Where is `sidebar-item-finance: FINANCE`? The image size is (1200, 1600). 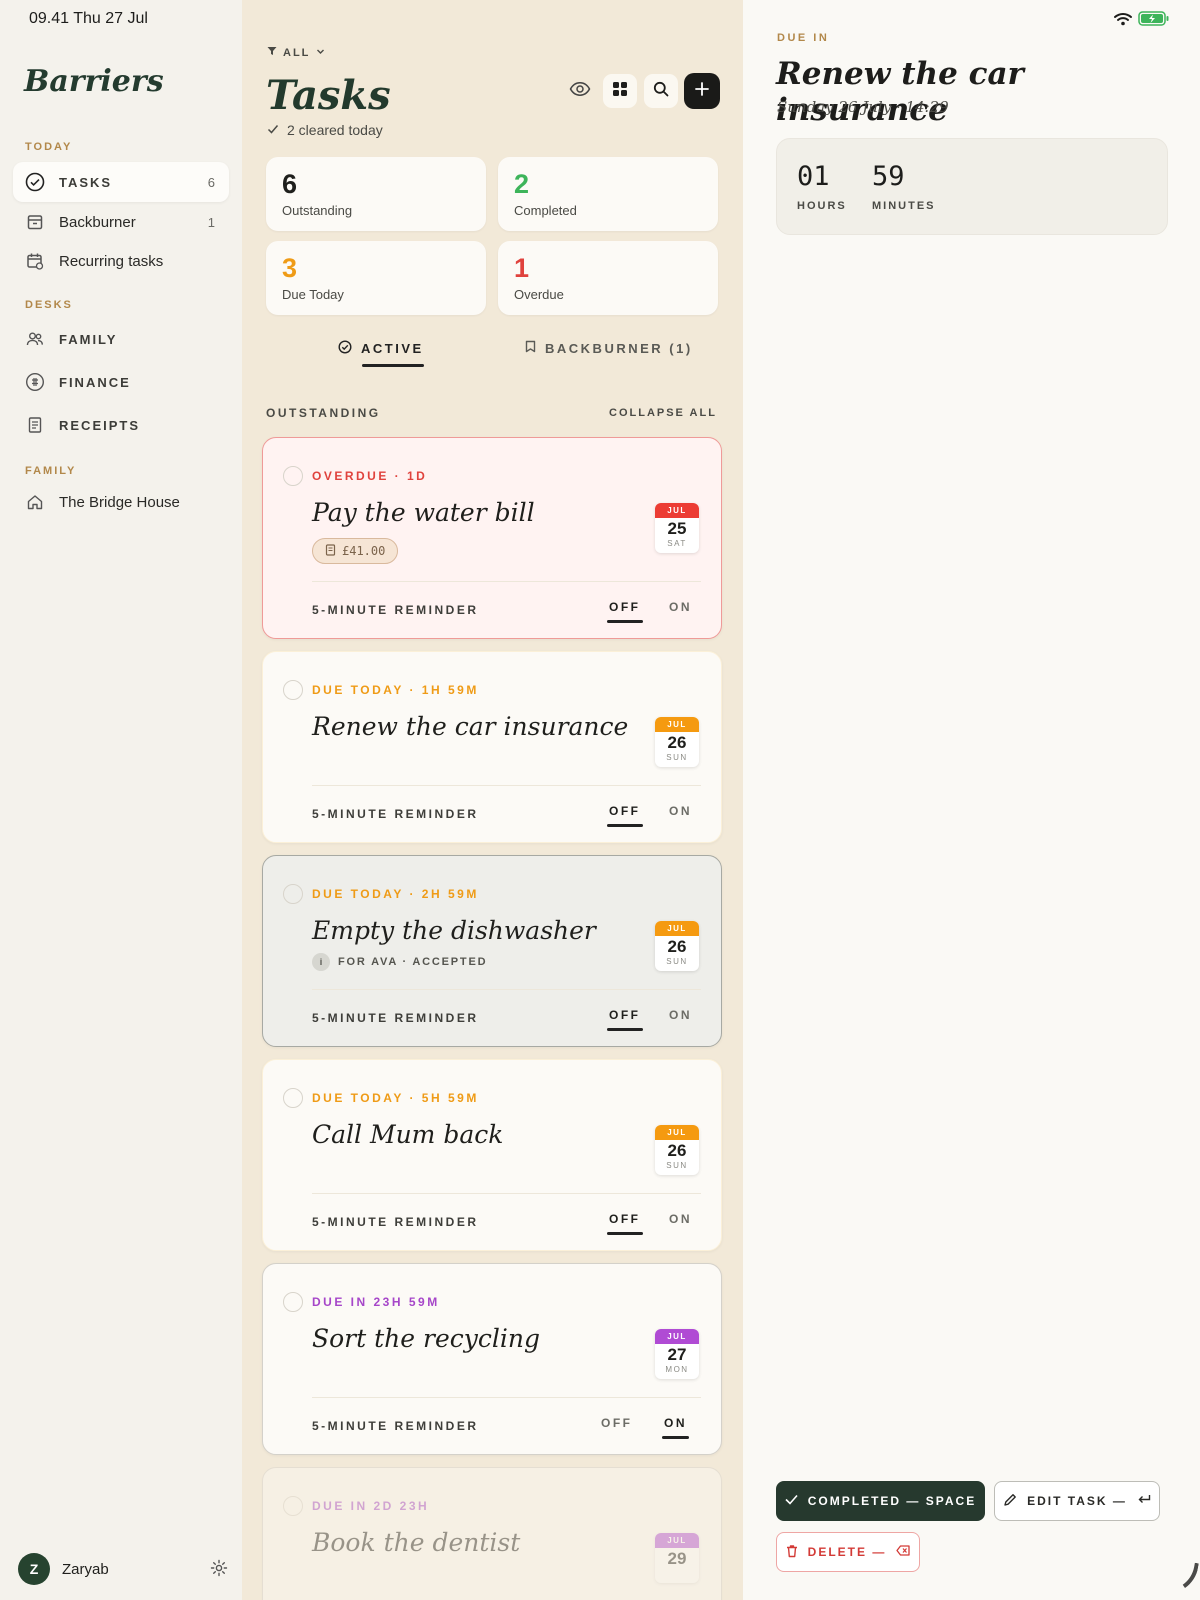
sidebar-item-finance: FINANCE is located at coordinates (121, 382).